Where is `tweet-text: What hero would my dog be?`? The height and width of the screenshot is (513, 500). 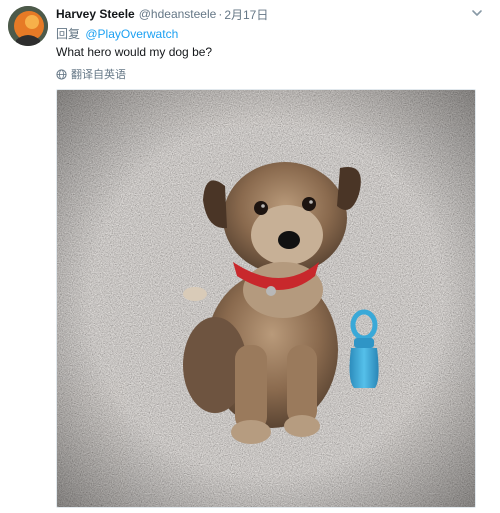
tweet-text: What hero would my dog be? is located at coordinates (134, 52).